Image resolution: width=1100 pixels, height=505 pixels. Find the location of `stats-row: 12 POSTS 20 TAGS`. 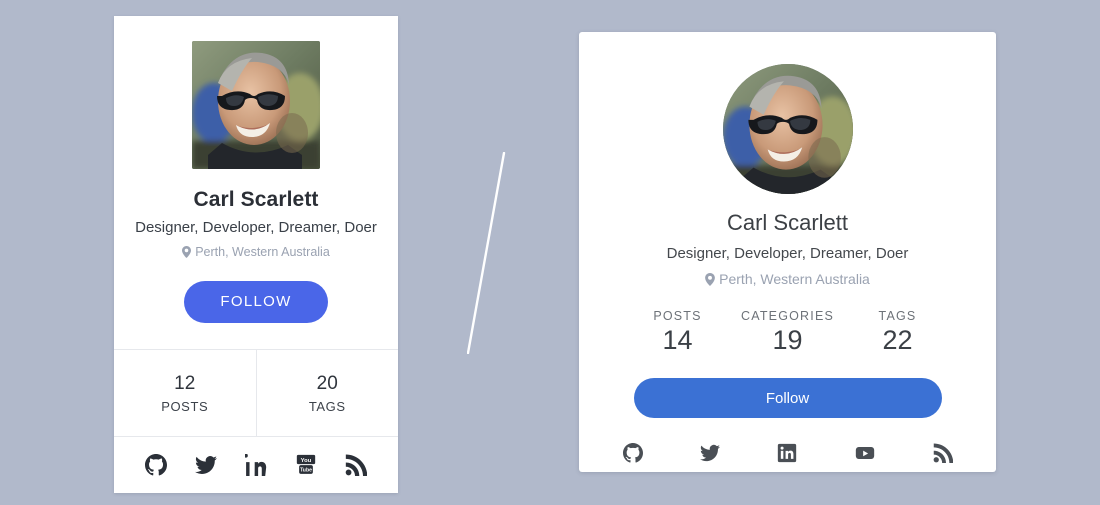

stats-row: 12 POSTS 20 TAGS is located at coordinates (256, 393).